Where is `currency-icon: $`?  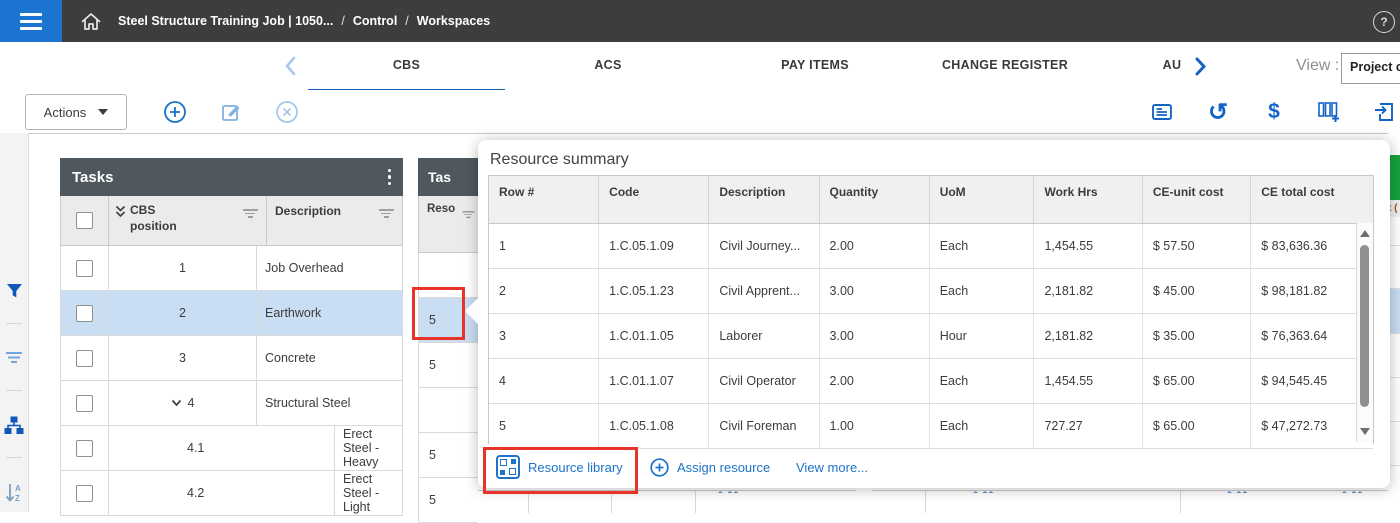 currency-icon: $ is located at coordinates (1274, 112).